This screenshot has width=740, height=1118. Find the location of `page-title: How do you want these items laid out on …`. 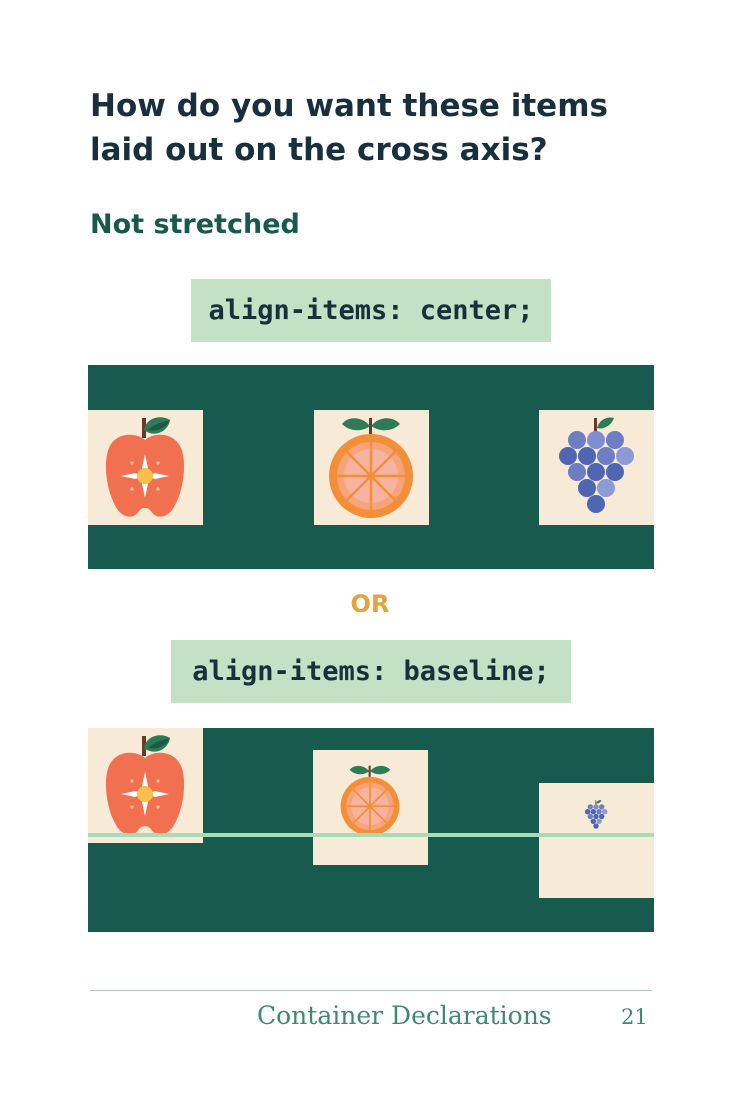

page-title: How do you want these items laid out on … is located at coordinates (349, 128).